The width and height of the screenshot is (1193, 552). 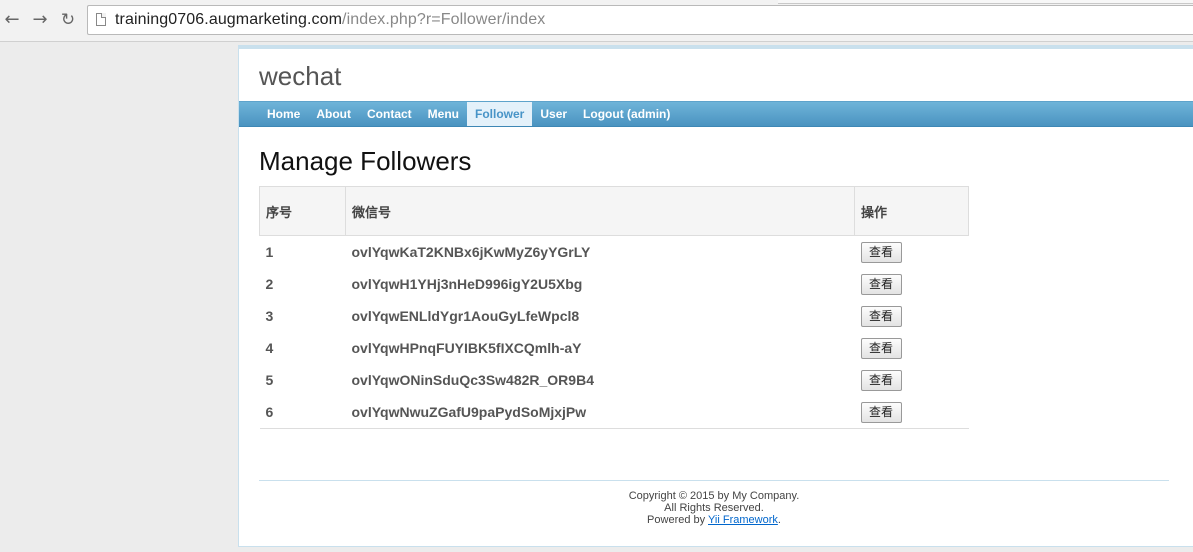 What do you see at coordinates (12, 20) in the screenshot?
I see `back-arrow-icon: ←` at bounding box center [12, 20].